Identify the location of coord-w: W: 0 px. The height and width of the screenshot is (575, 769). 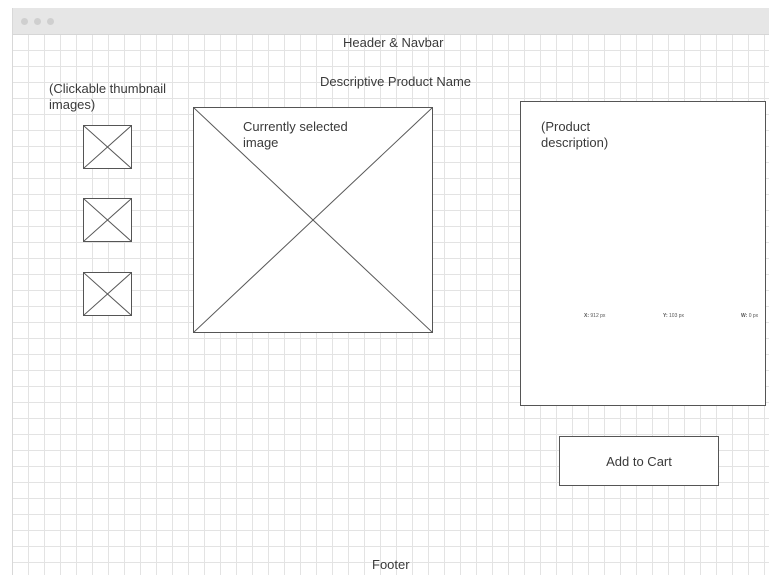
(749, 316).